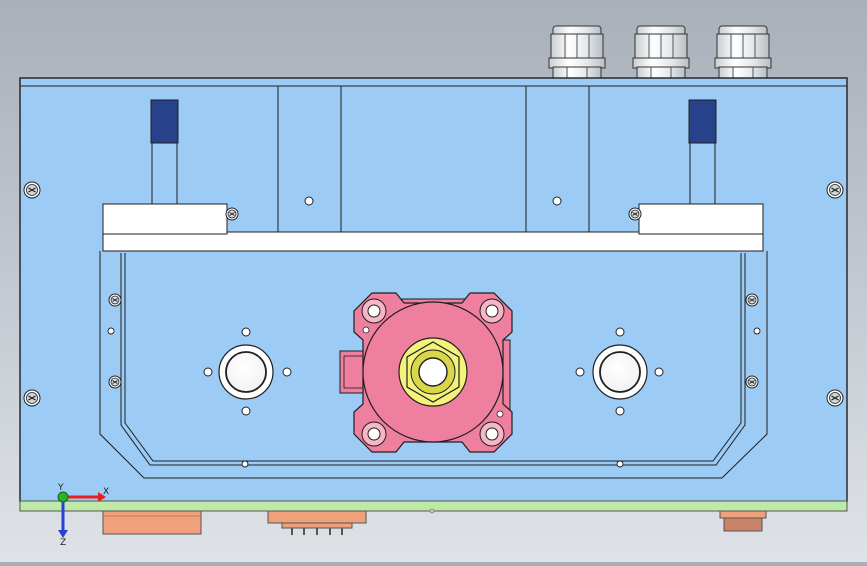 The width and height of the screenshot is (867, 566). What do you see at coordinates (63, 534) in the screenshot?
I see `z-axis-arrowhead` at bounding box center [63, 534].